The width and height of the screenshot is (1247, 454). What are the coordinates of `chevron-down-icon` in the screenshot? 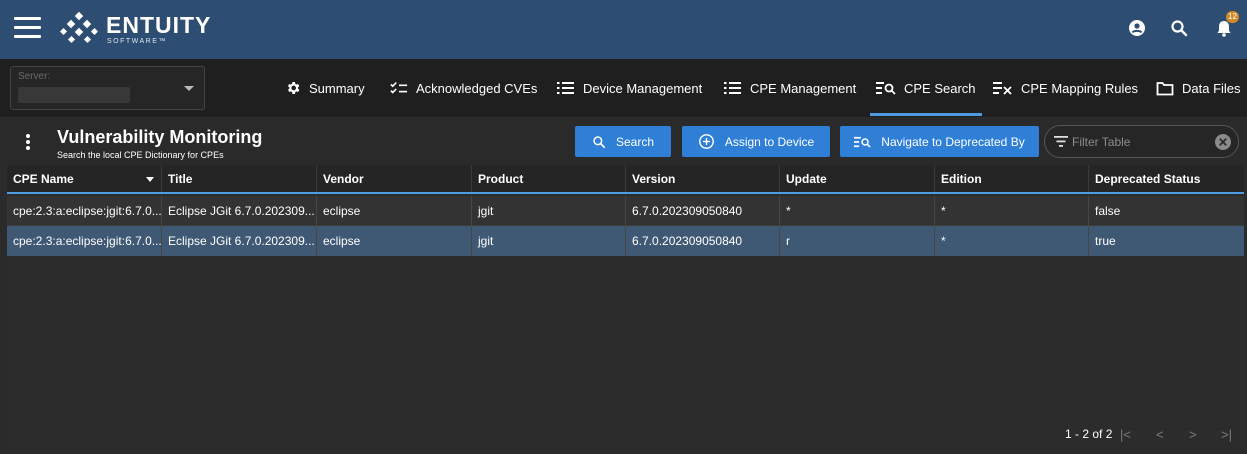 It's located at (189, 88).